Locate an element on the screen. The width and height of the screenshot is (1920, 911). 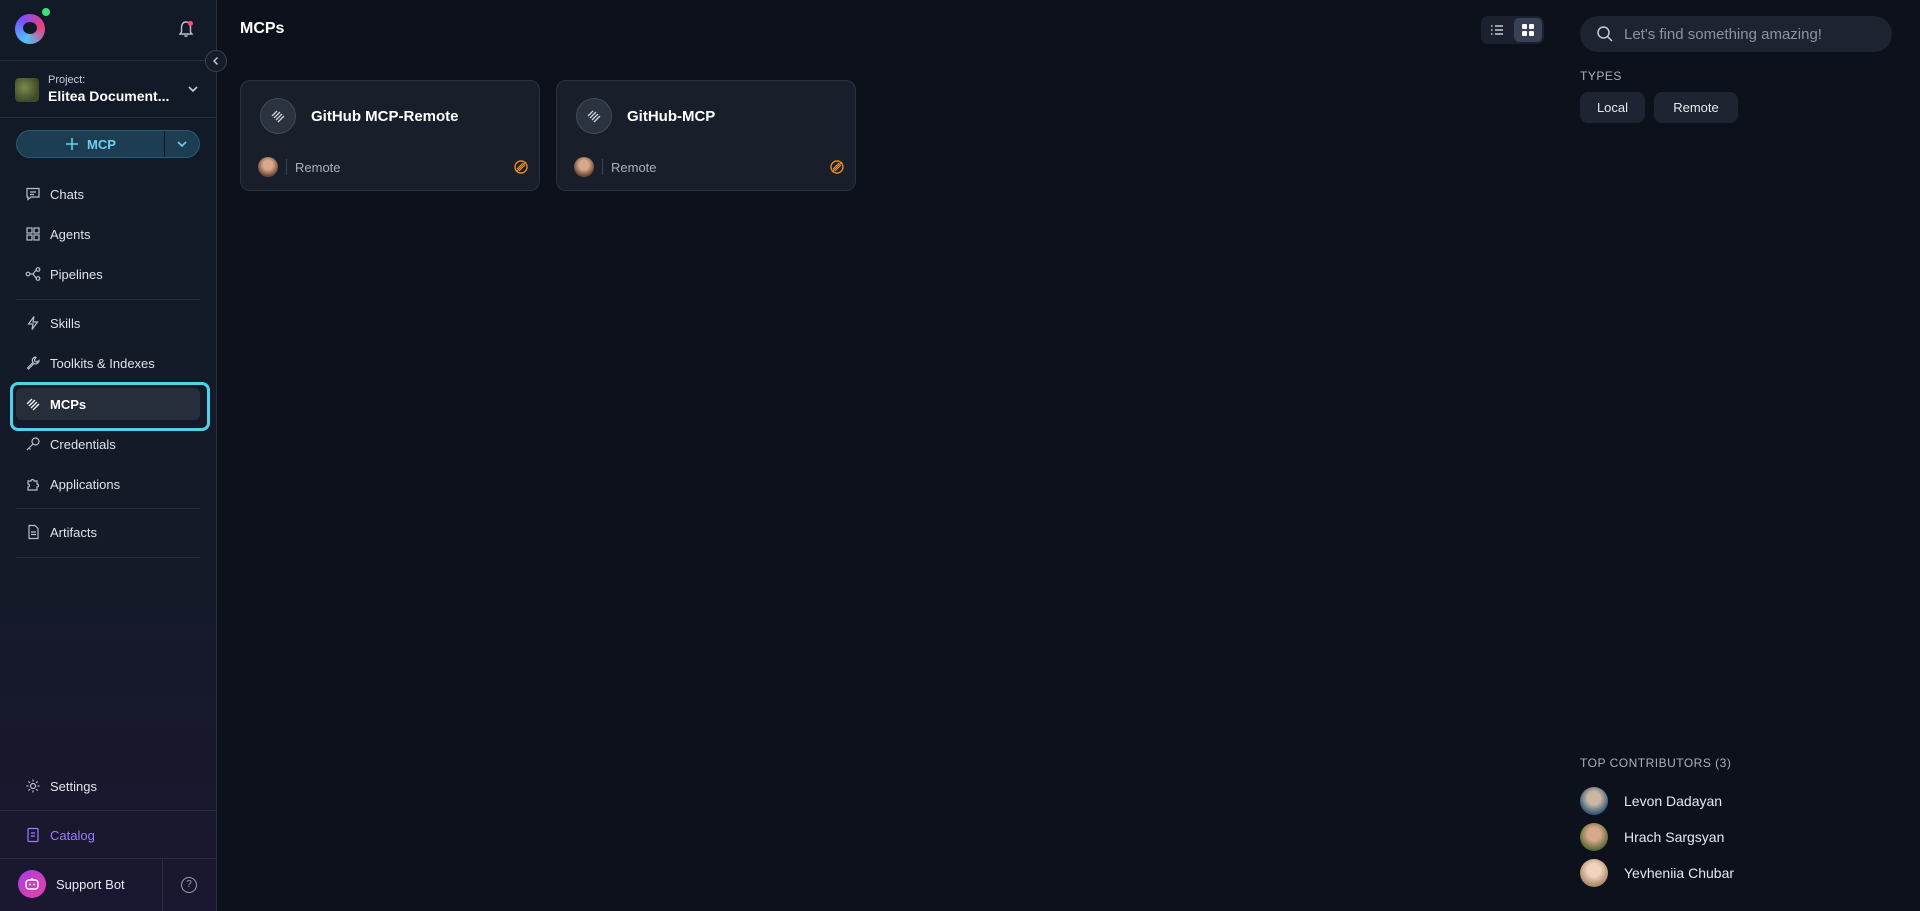
bolt-icon is located at coordinates (33, 323).